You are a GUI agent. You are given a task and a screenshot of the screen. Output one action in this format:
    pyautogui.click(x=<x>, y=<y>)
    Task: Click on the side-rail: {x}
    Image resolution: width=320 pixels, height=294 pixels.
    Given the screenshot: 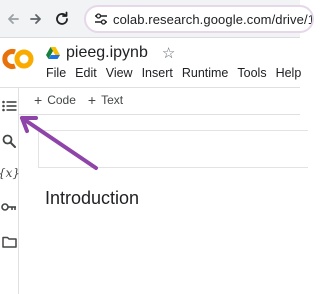 What is the action you would take?
    pyautogui.click(x=10, y=191)
    